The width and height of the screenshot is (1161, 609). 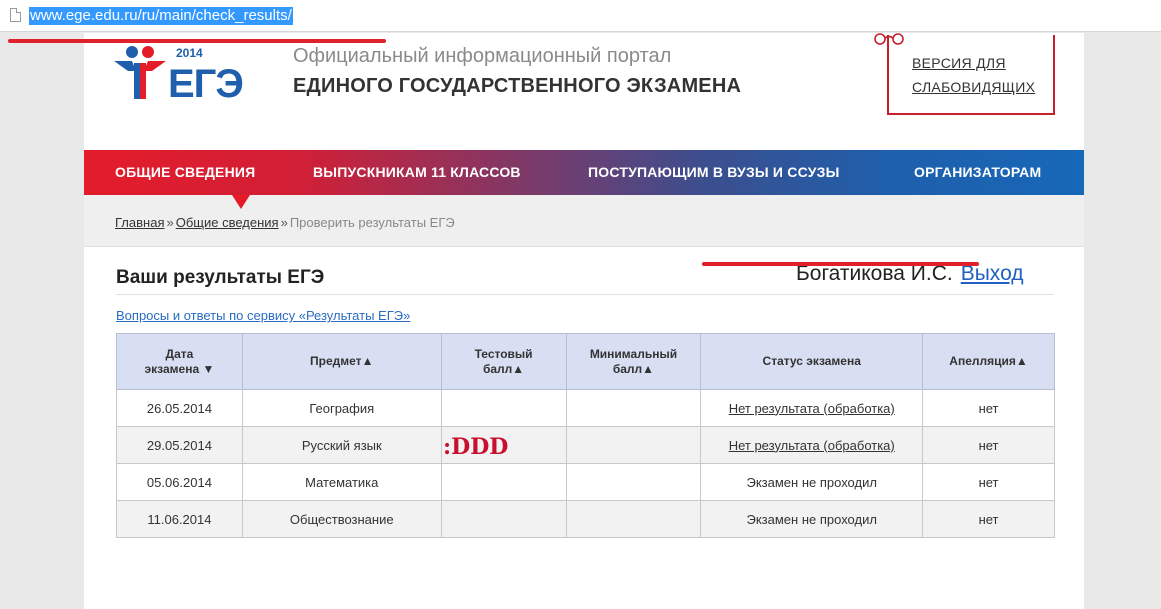 I want to click on url-highlight-mark, so click(x=197, y=41).